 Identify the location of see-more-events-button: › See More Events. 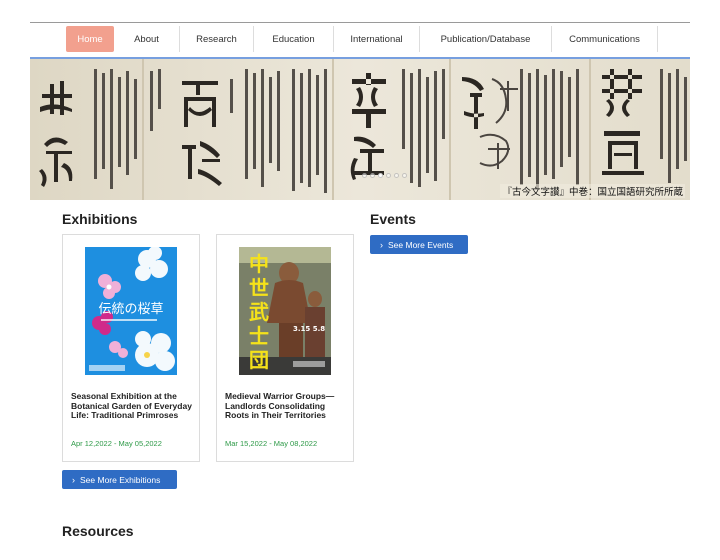
(419, 244).